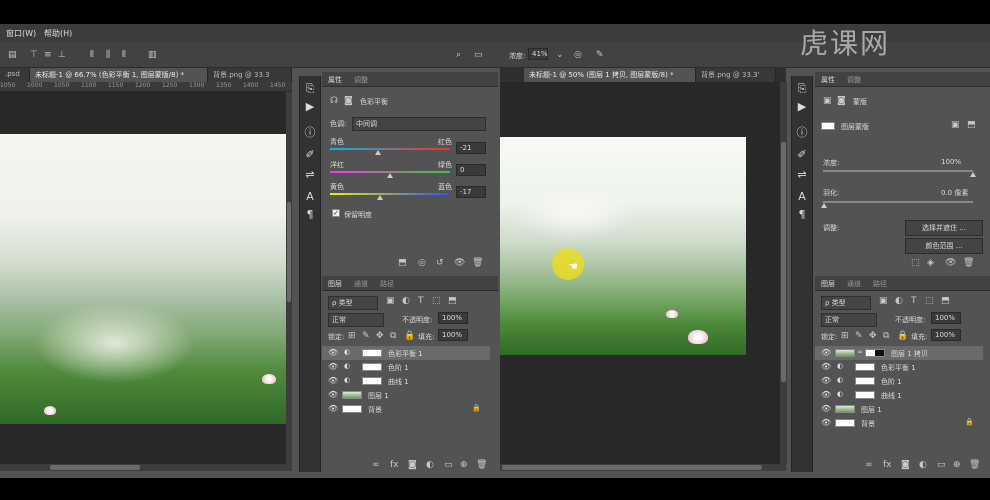  I want to click on left-vertical-scrollbar, so click(289, 278).